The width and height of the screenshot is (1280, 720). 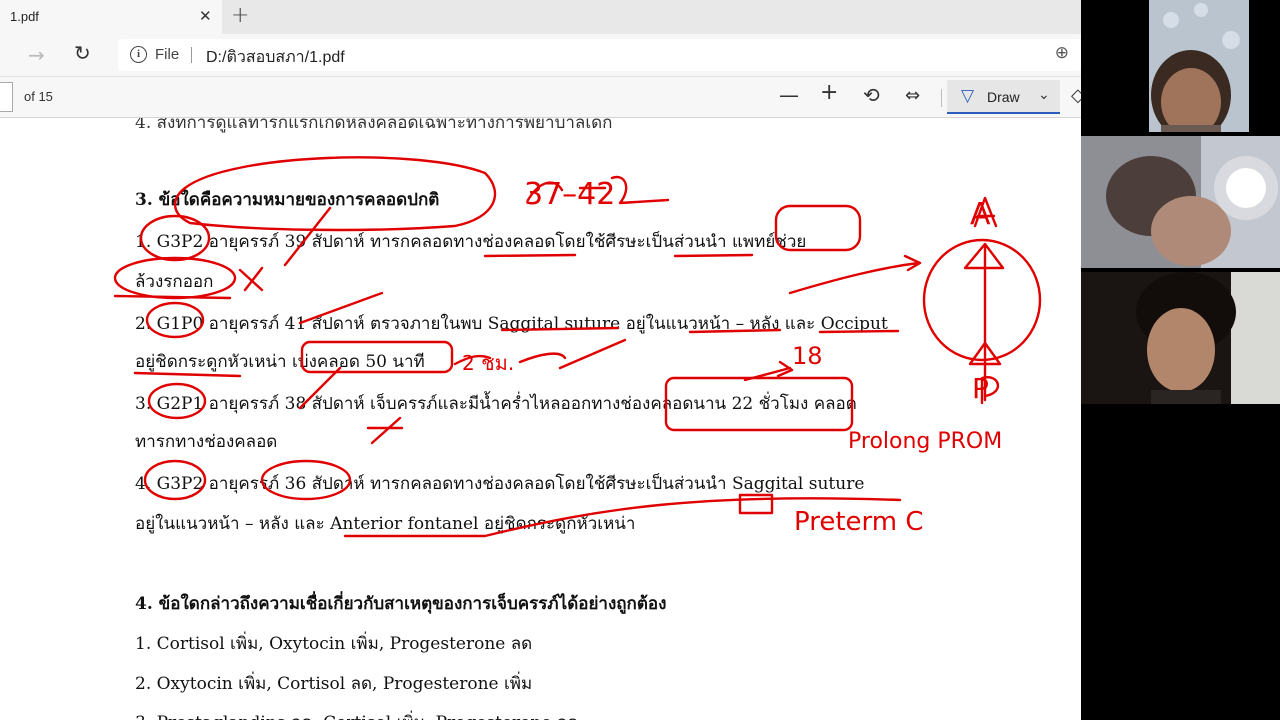 I want to click on forward-icon: →, so click(x=36, y=55).